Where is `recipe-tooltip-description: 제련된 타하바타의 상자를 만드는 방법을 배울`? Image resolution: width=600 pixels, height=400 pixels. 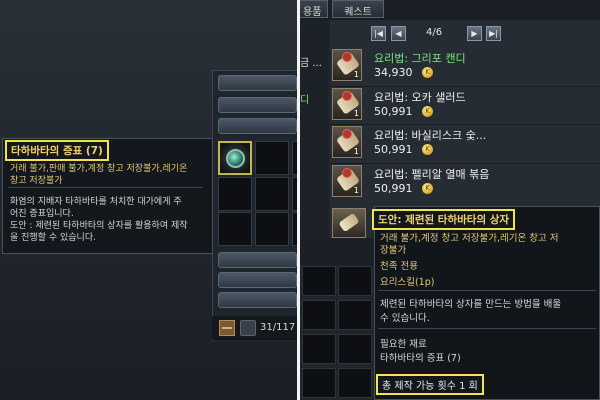
recipe-tooltip-description: 제련된 타하바타의 상자를 만드는 방법을 배울 is located at coordinates (471, 304).